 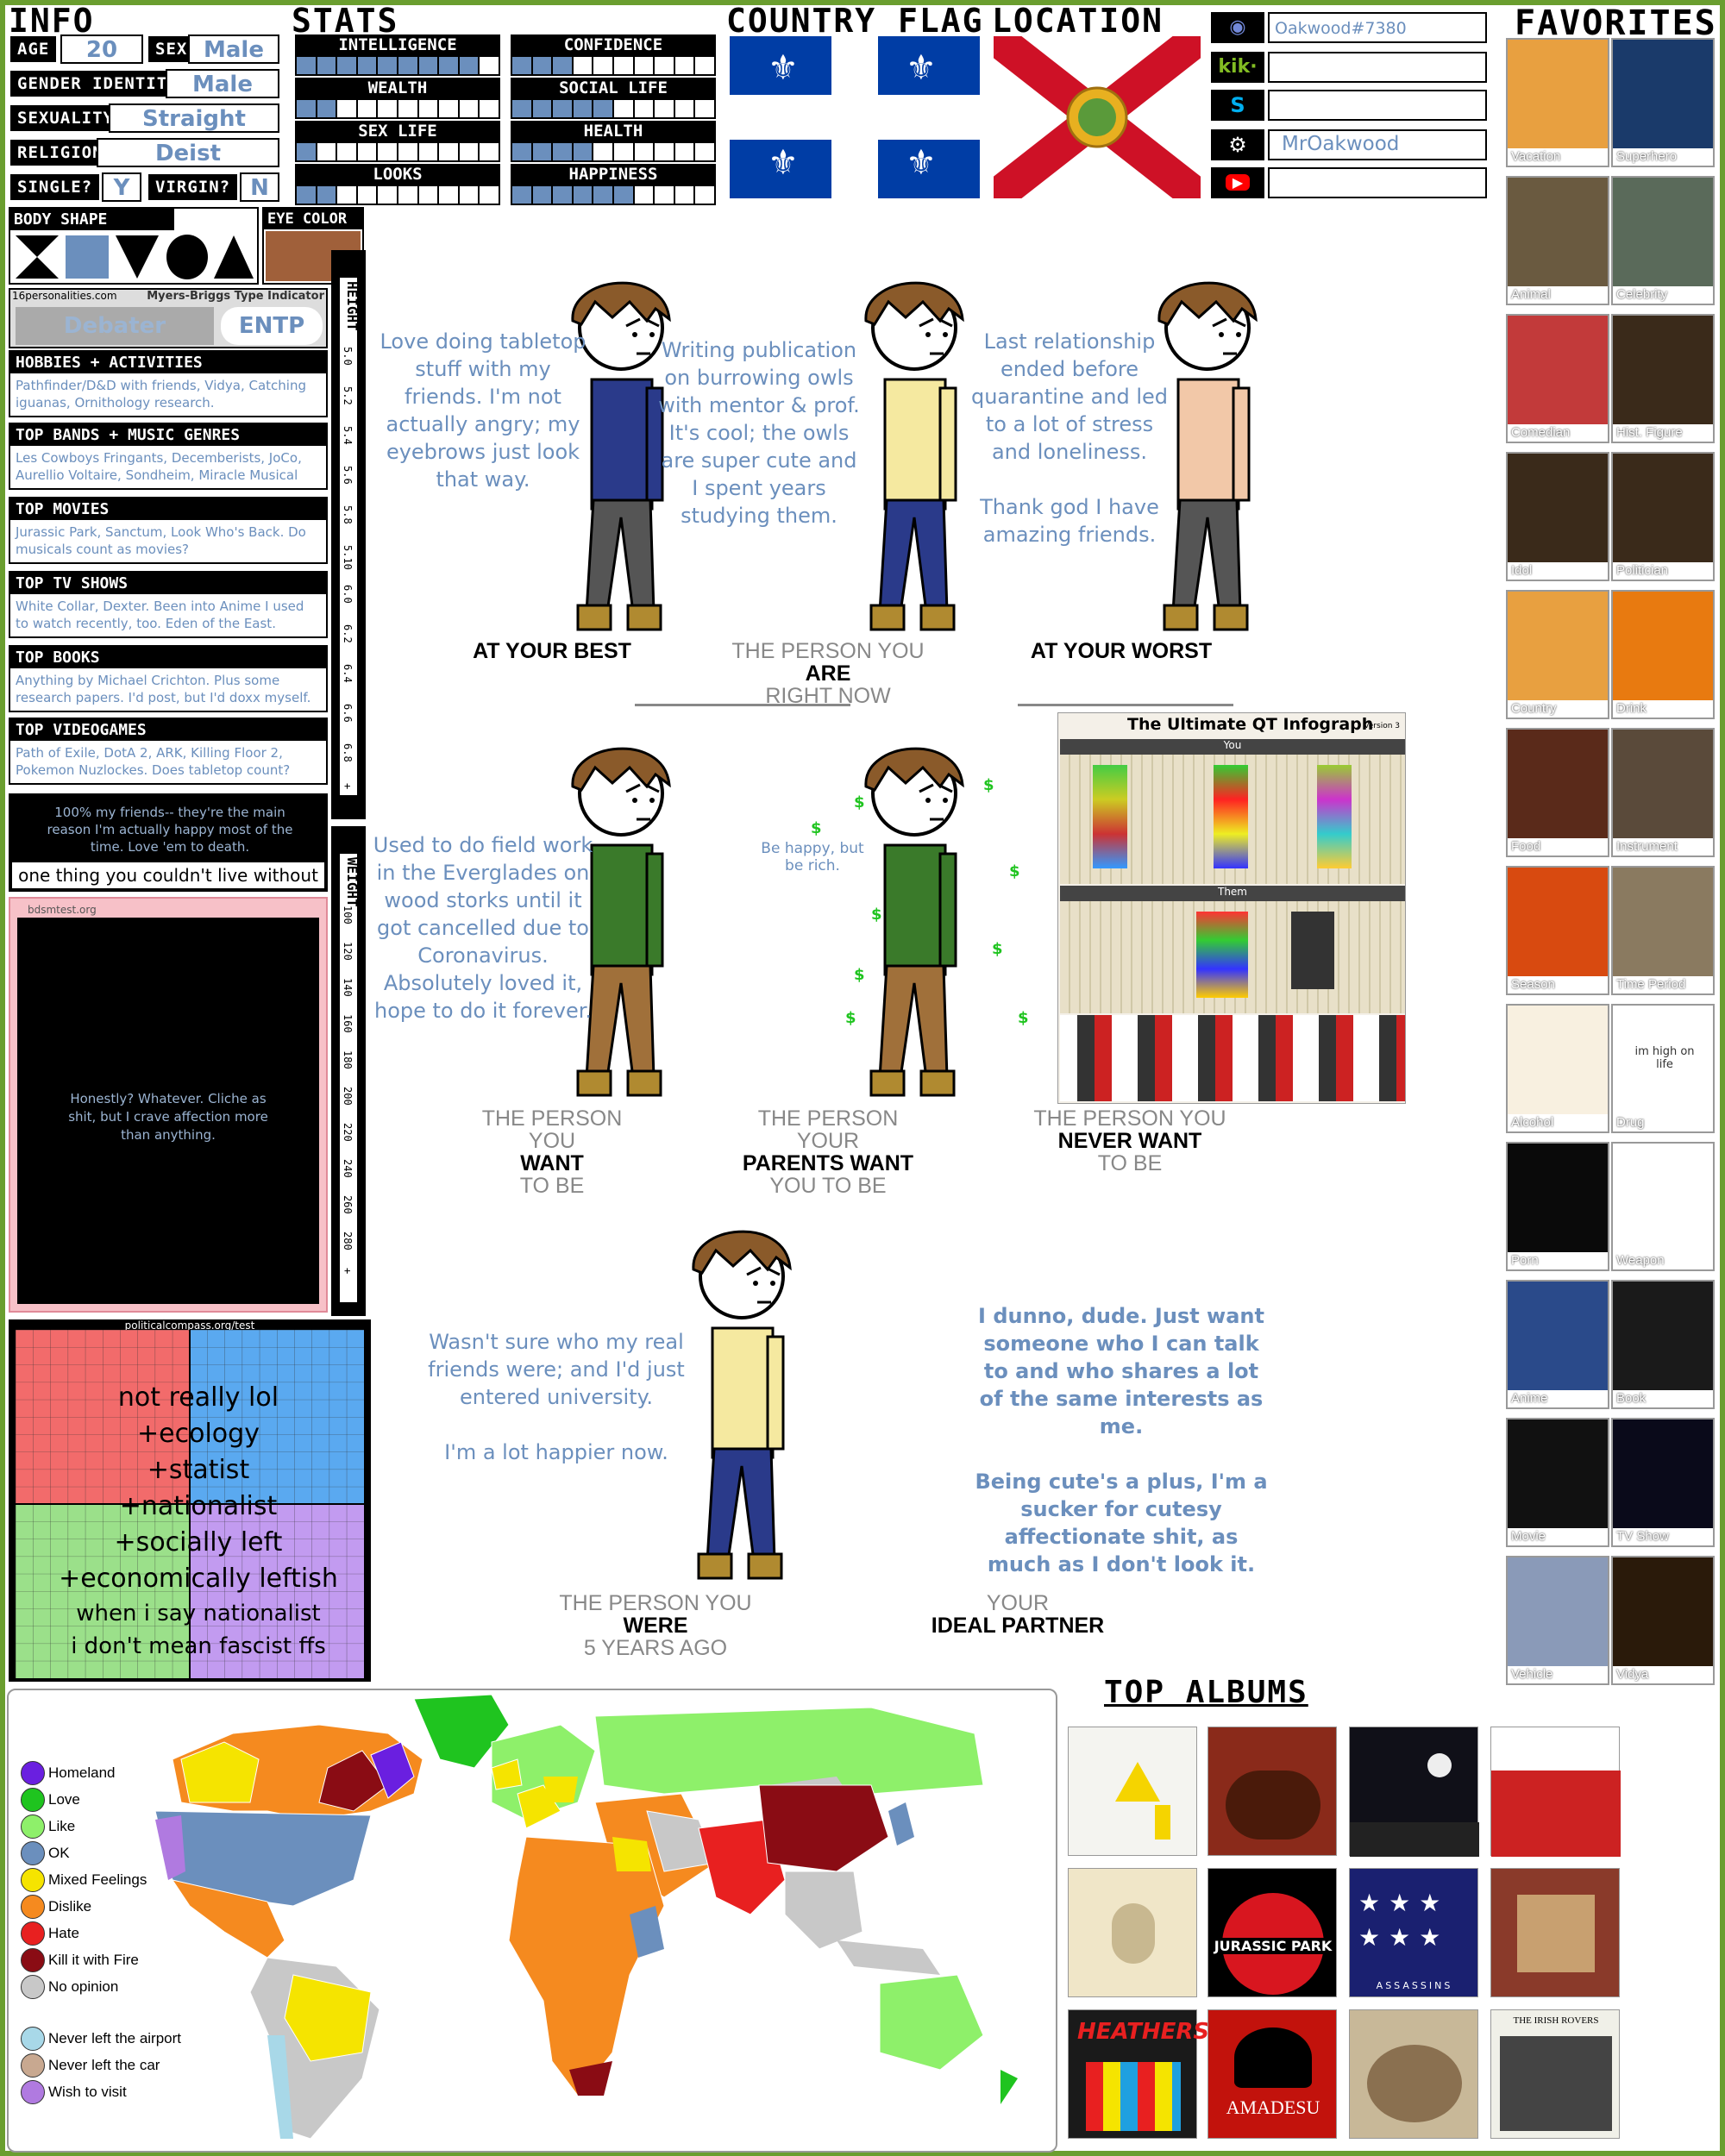 I want to click on album-irish-label: THE IRISH ROVERS, so click(x=1556, y=2020).